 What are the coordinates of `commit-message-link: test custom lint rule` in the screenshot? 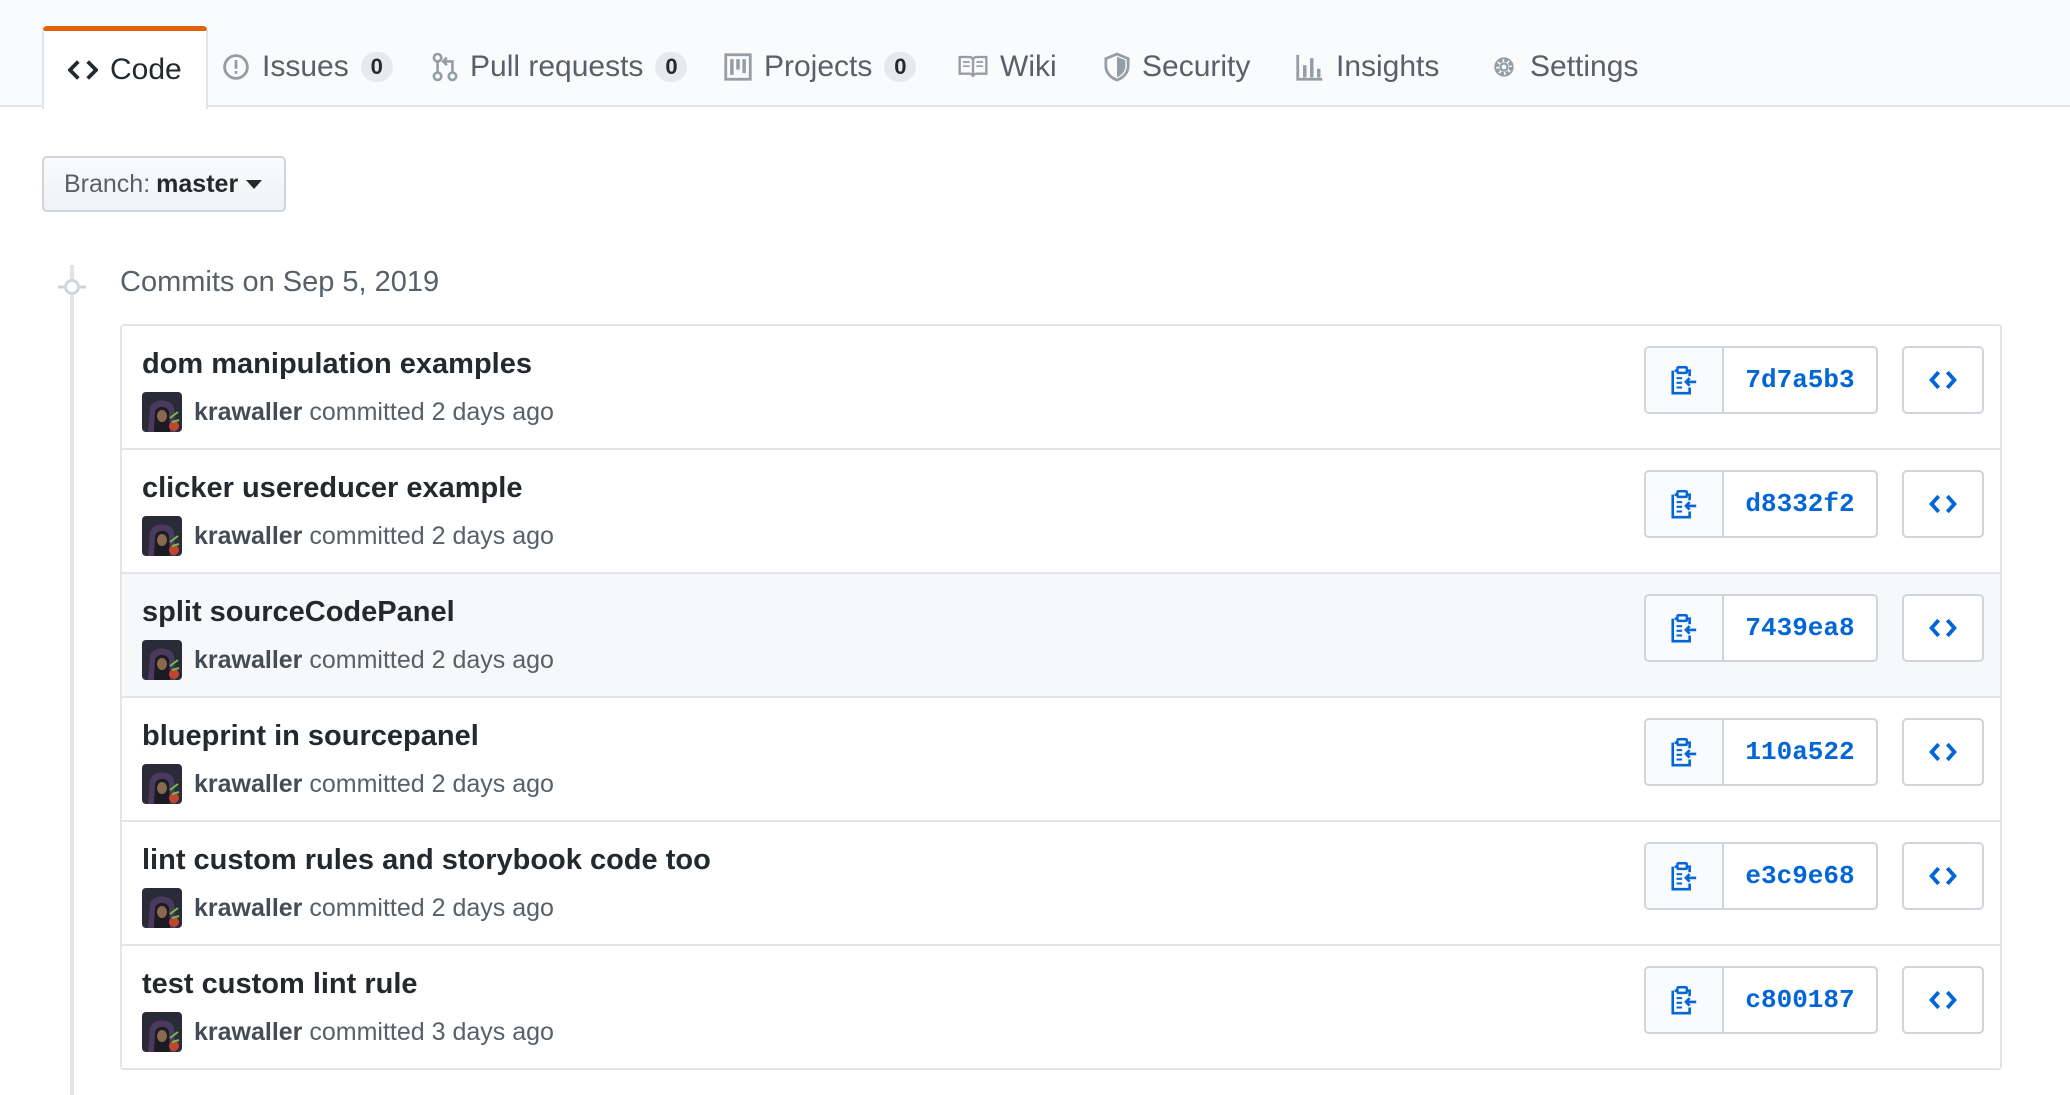 It's located at (280, 984).